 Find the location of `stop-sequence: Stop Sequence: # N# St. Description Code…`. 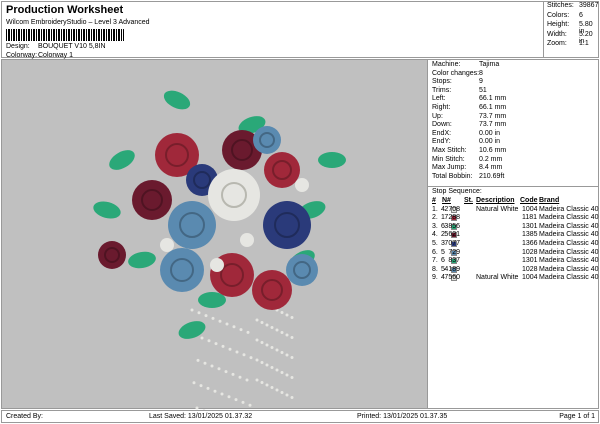

stop-sequence: Stop Sequence: # N# St. Description Code… is located at coordinates (513, 234).